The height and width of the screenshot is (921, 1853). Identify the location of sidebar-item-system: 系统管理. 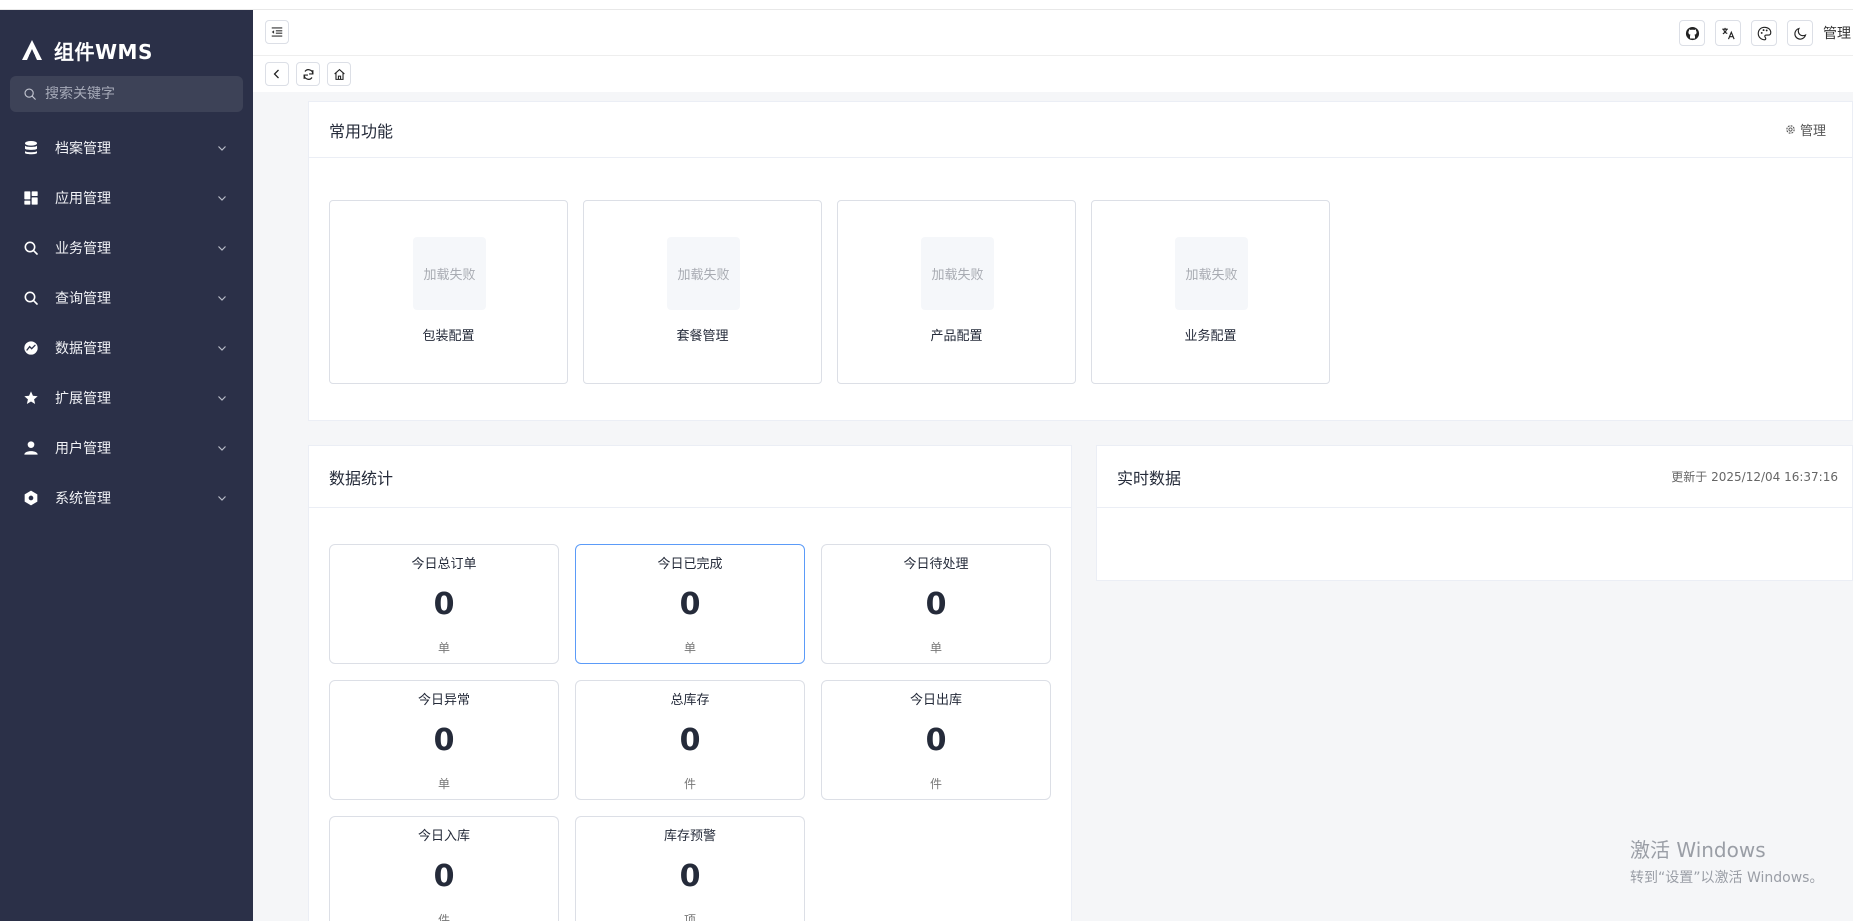
(126, 498).